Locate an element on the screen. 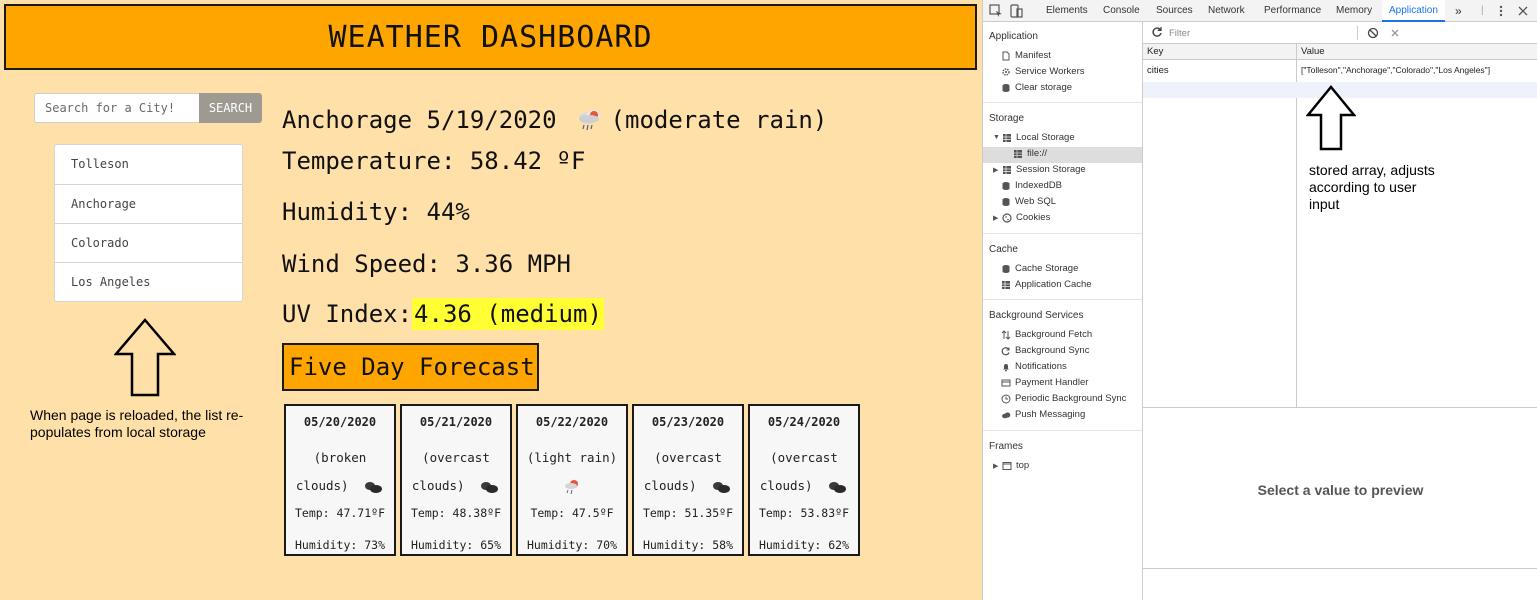 Image resolution: width=1537 pixels, height=600 pixels. tab-console: Console is located at coordinates (1121, 11).